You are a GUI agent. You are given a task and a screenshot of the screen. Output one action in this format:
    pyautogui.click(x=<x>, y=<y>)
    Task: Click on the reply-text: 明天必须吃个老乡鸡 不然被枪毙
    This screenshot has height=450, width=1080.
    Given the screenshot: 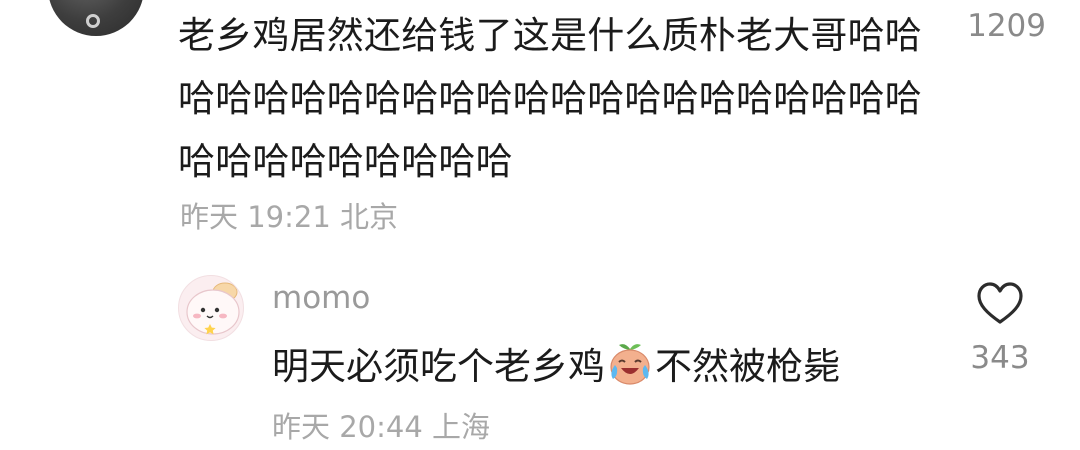 What is the action you would take?
    pyautogui.click(x=556, y=363)
    